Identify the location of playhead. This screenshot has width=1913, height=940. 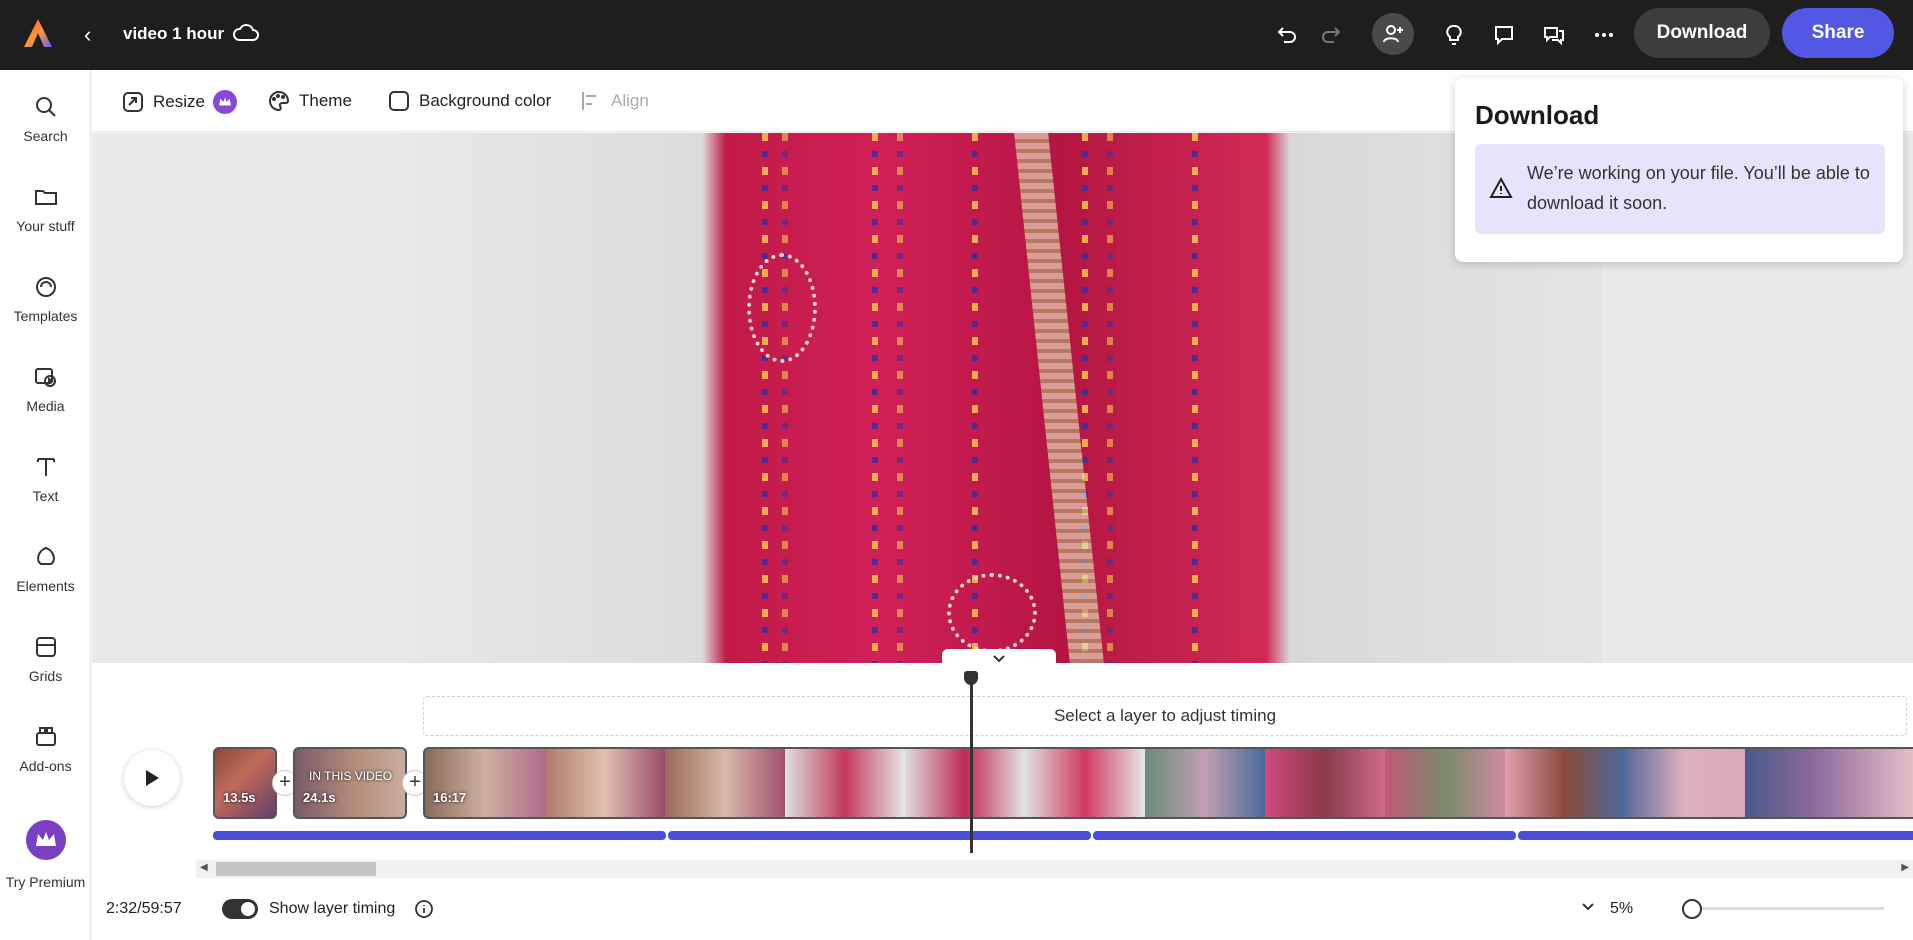
(971, 763).